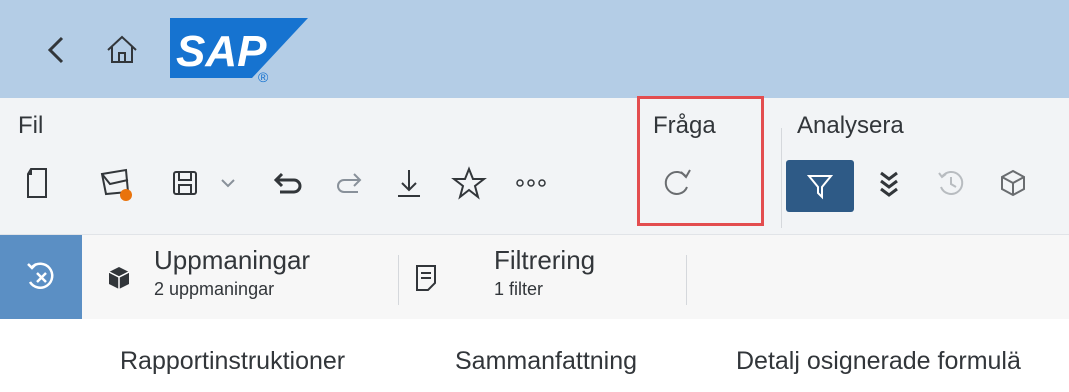 Image resolution: width=1069 pixels, height=392 pixels. Describe the element at coordinates (232, 361) in the screenshot. I see `tab-rapportinstruktioner: Rapportinstruktioner` at that location.